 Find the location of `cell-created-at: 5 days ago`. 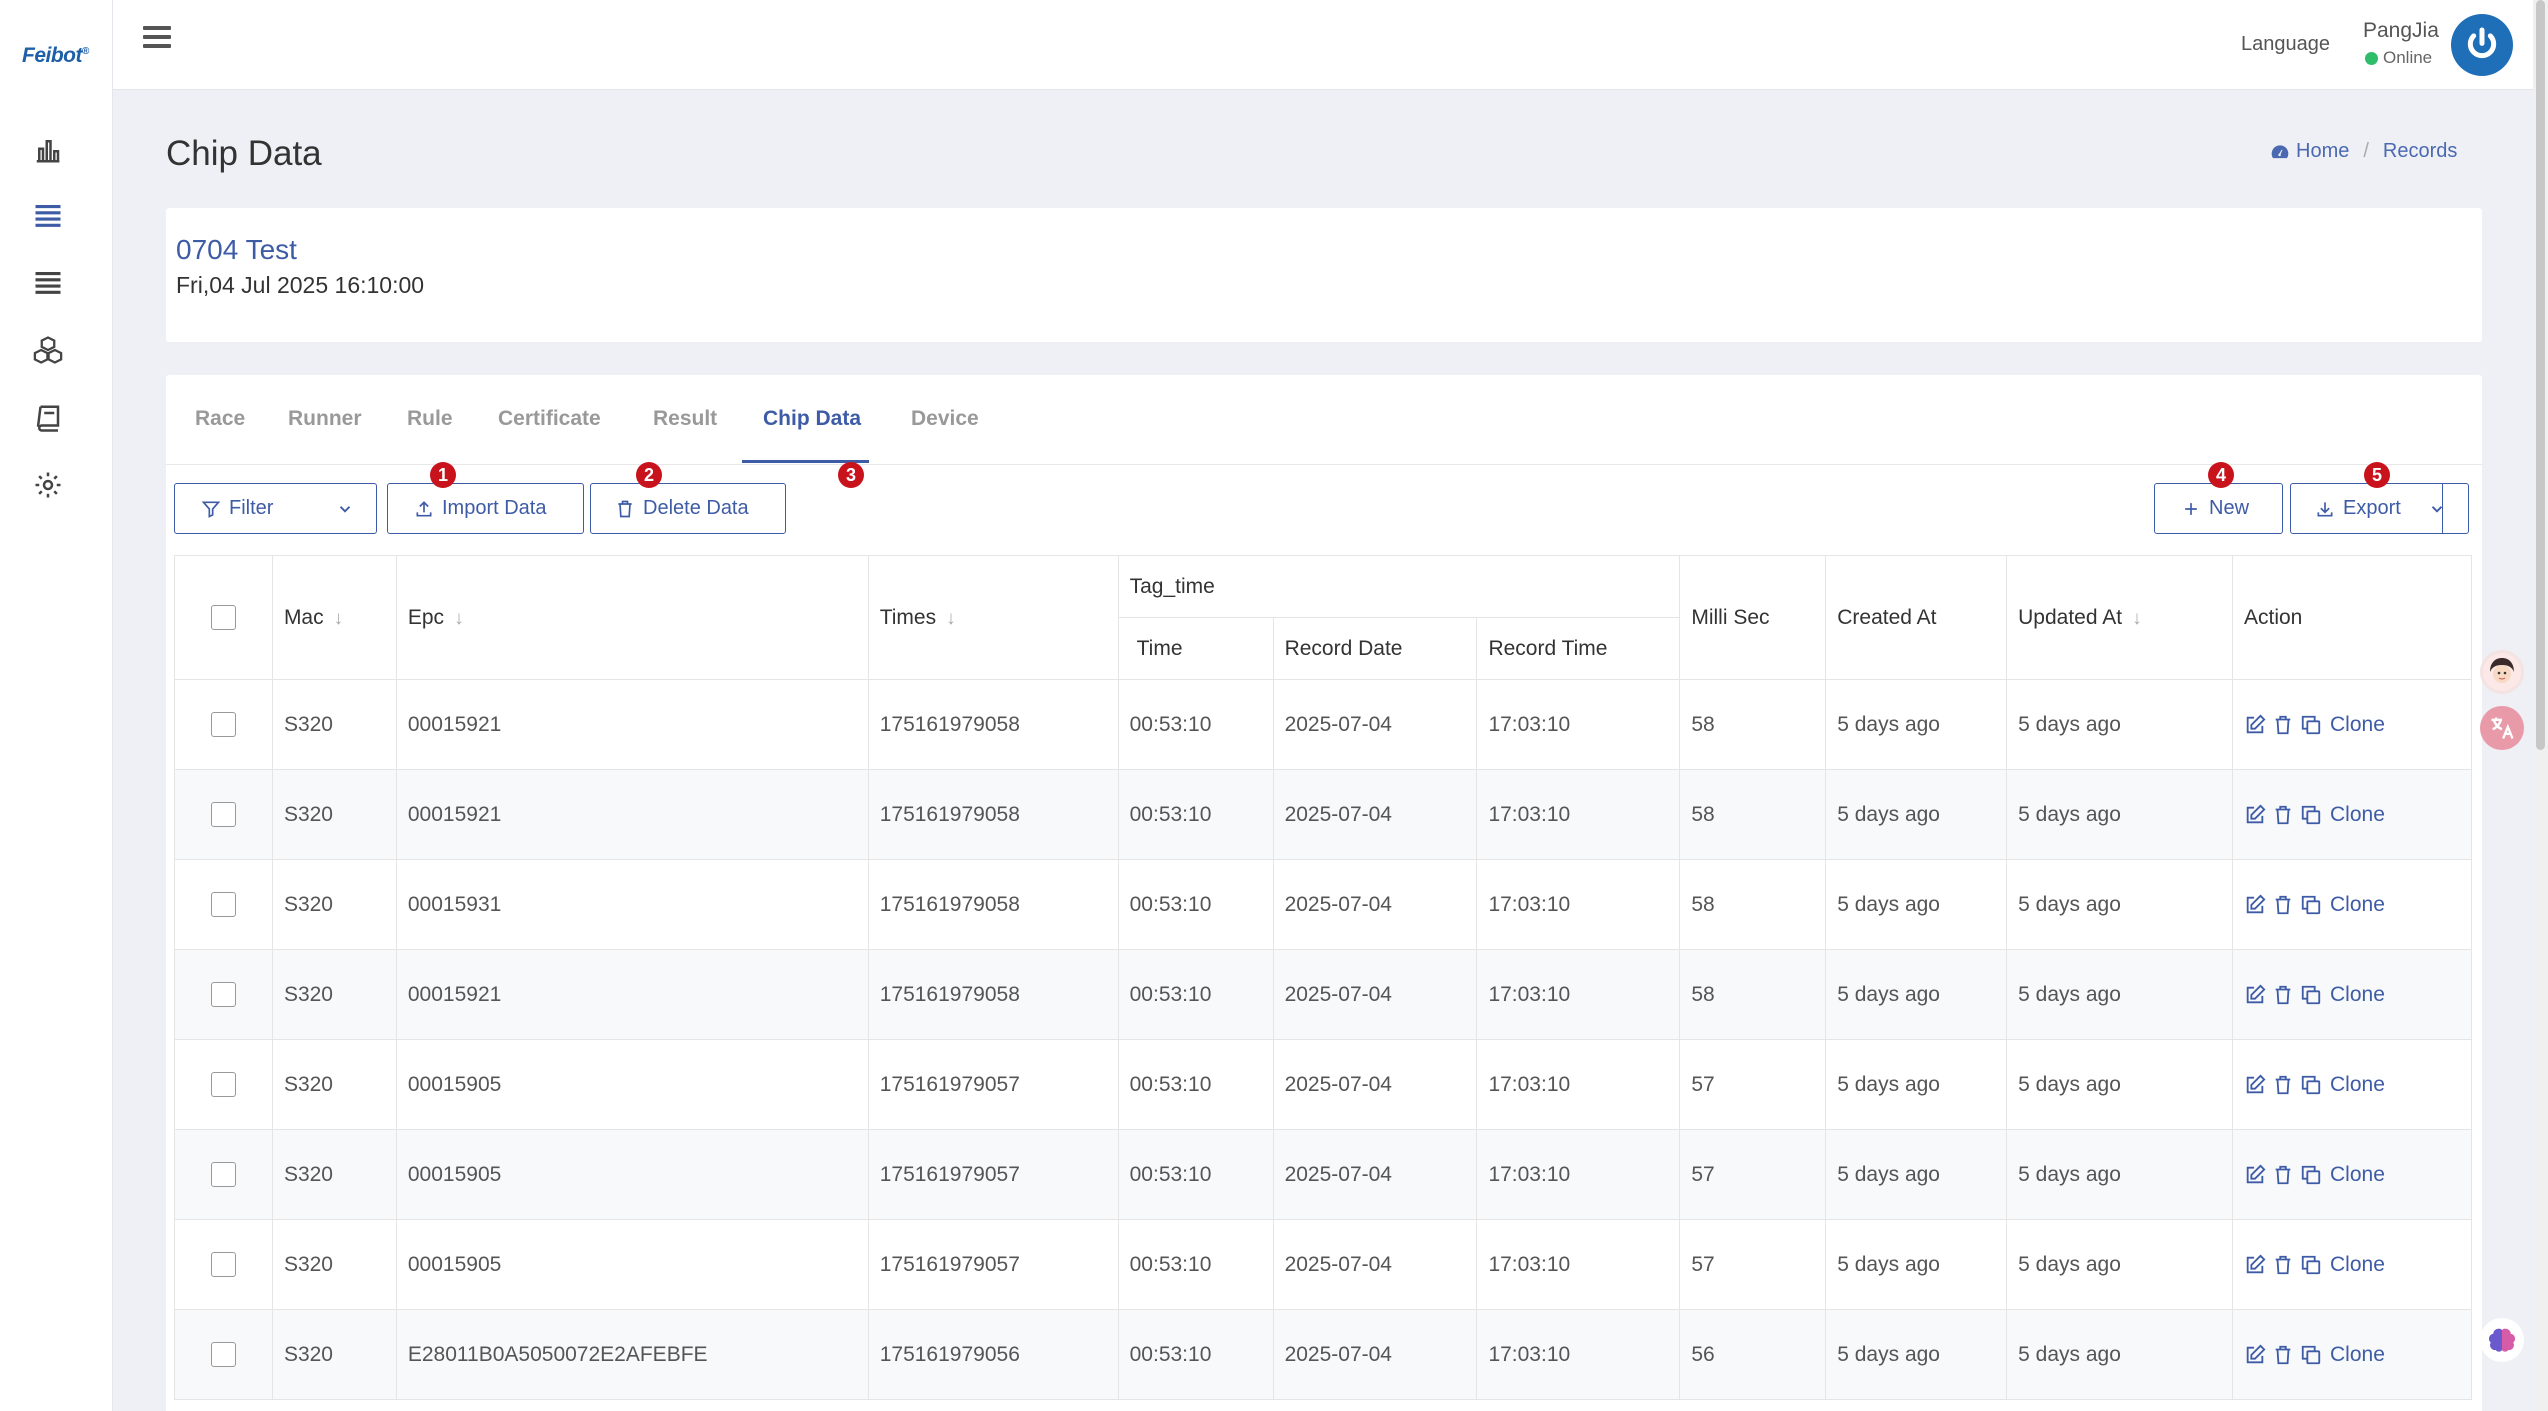

cell-created-at: 5 days ago is located at coordinates (1916, 1084).